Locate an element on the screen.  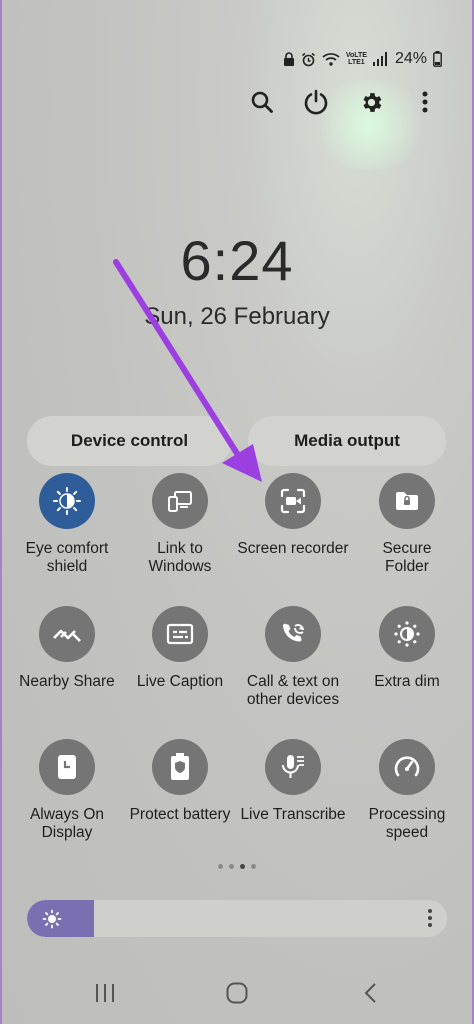
home-button is located at coordinates (237, 993).